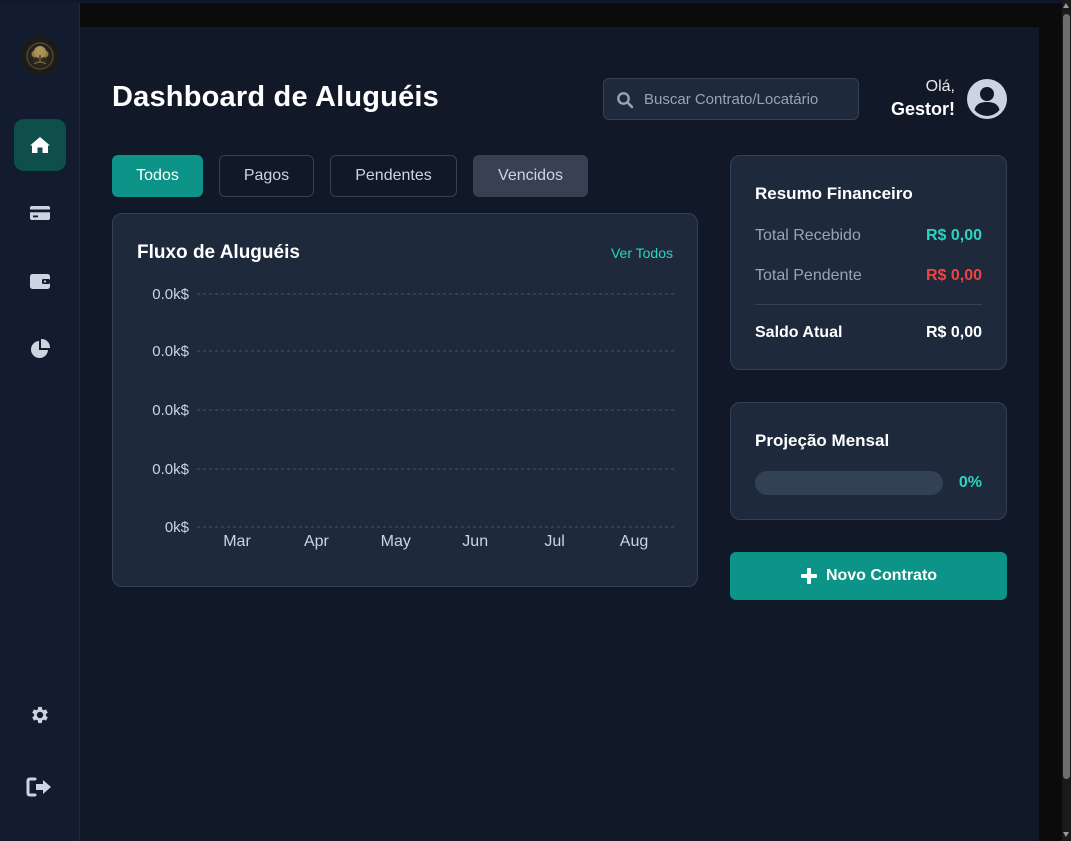 Image resolution: width=1071 pixels, height=841 pixels. Describe the element at coordinates (475, 541) in the screenshot. I see `x-tick-label: Jun` at that location.